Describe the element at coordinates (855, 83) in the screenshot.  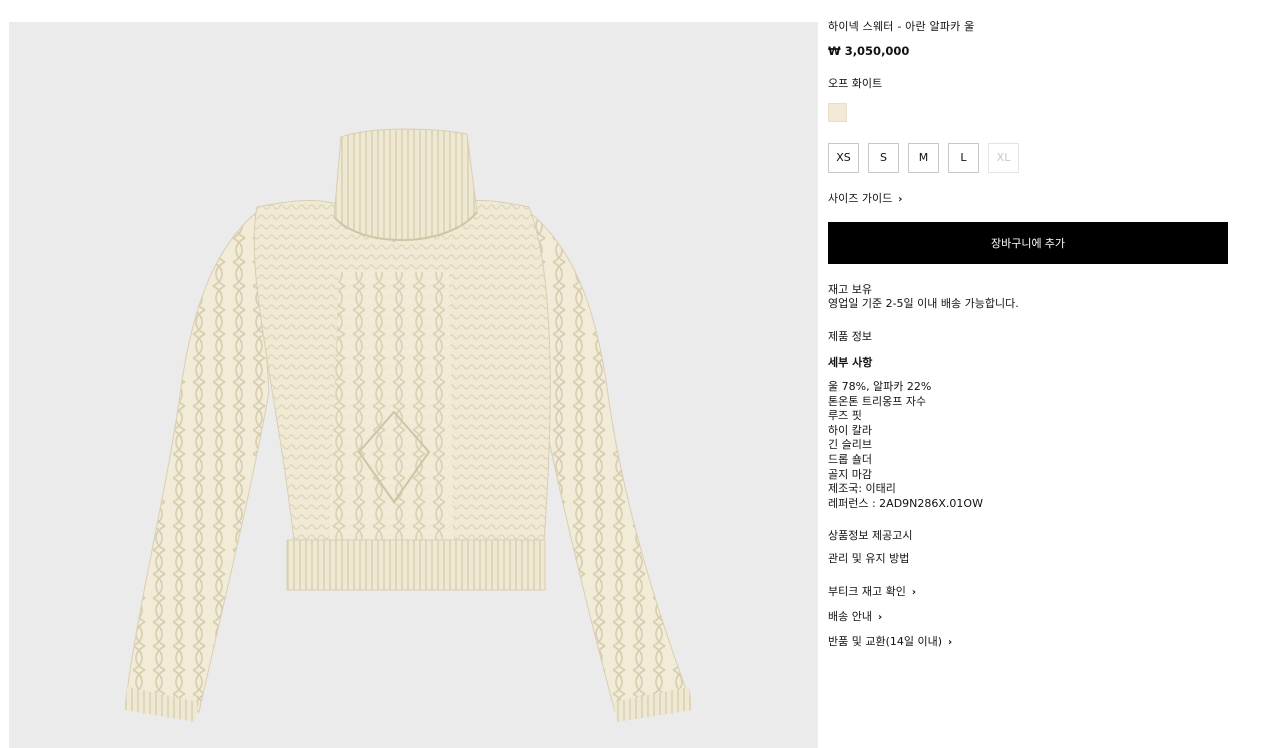
I see `color-name: 오프 화이트` at that location.